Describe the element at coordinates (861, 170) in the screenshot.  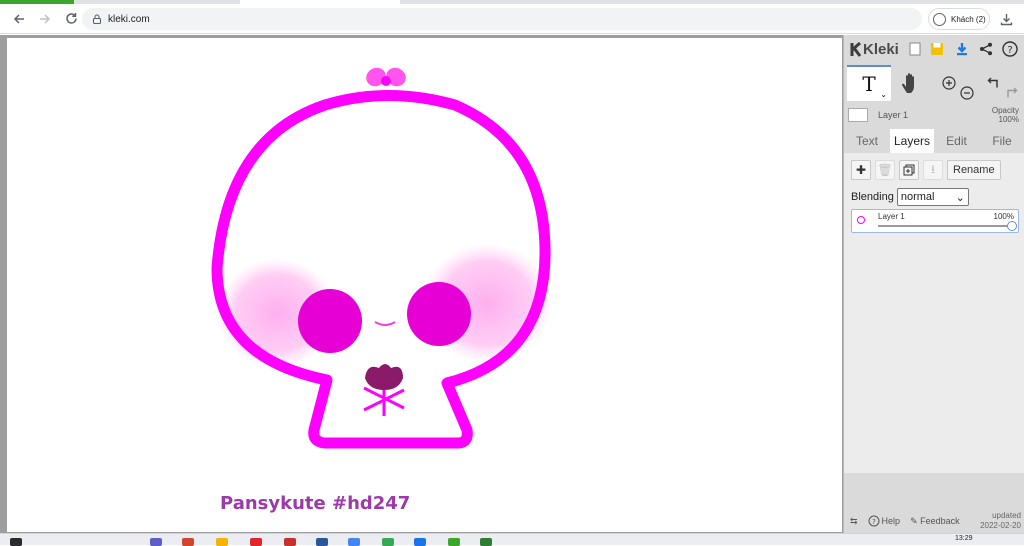
I see `add-layer-icon: ✚` at that location.